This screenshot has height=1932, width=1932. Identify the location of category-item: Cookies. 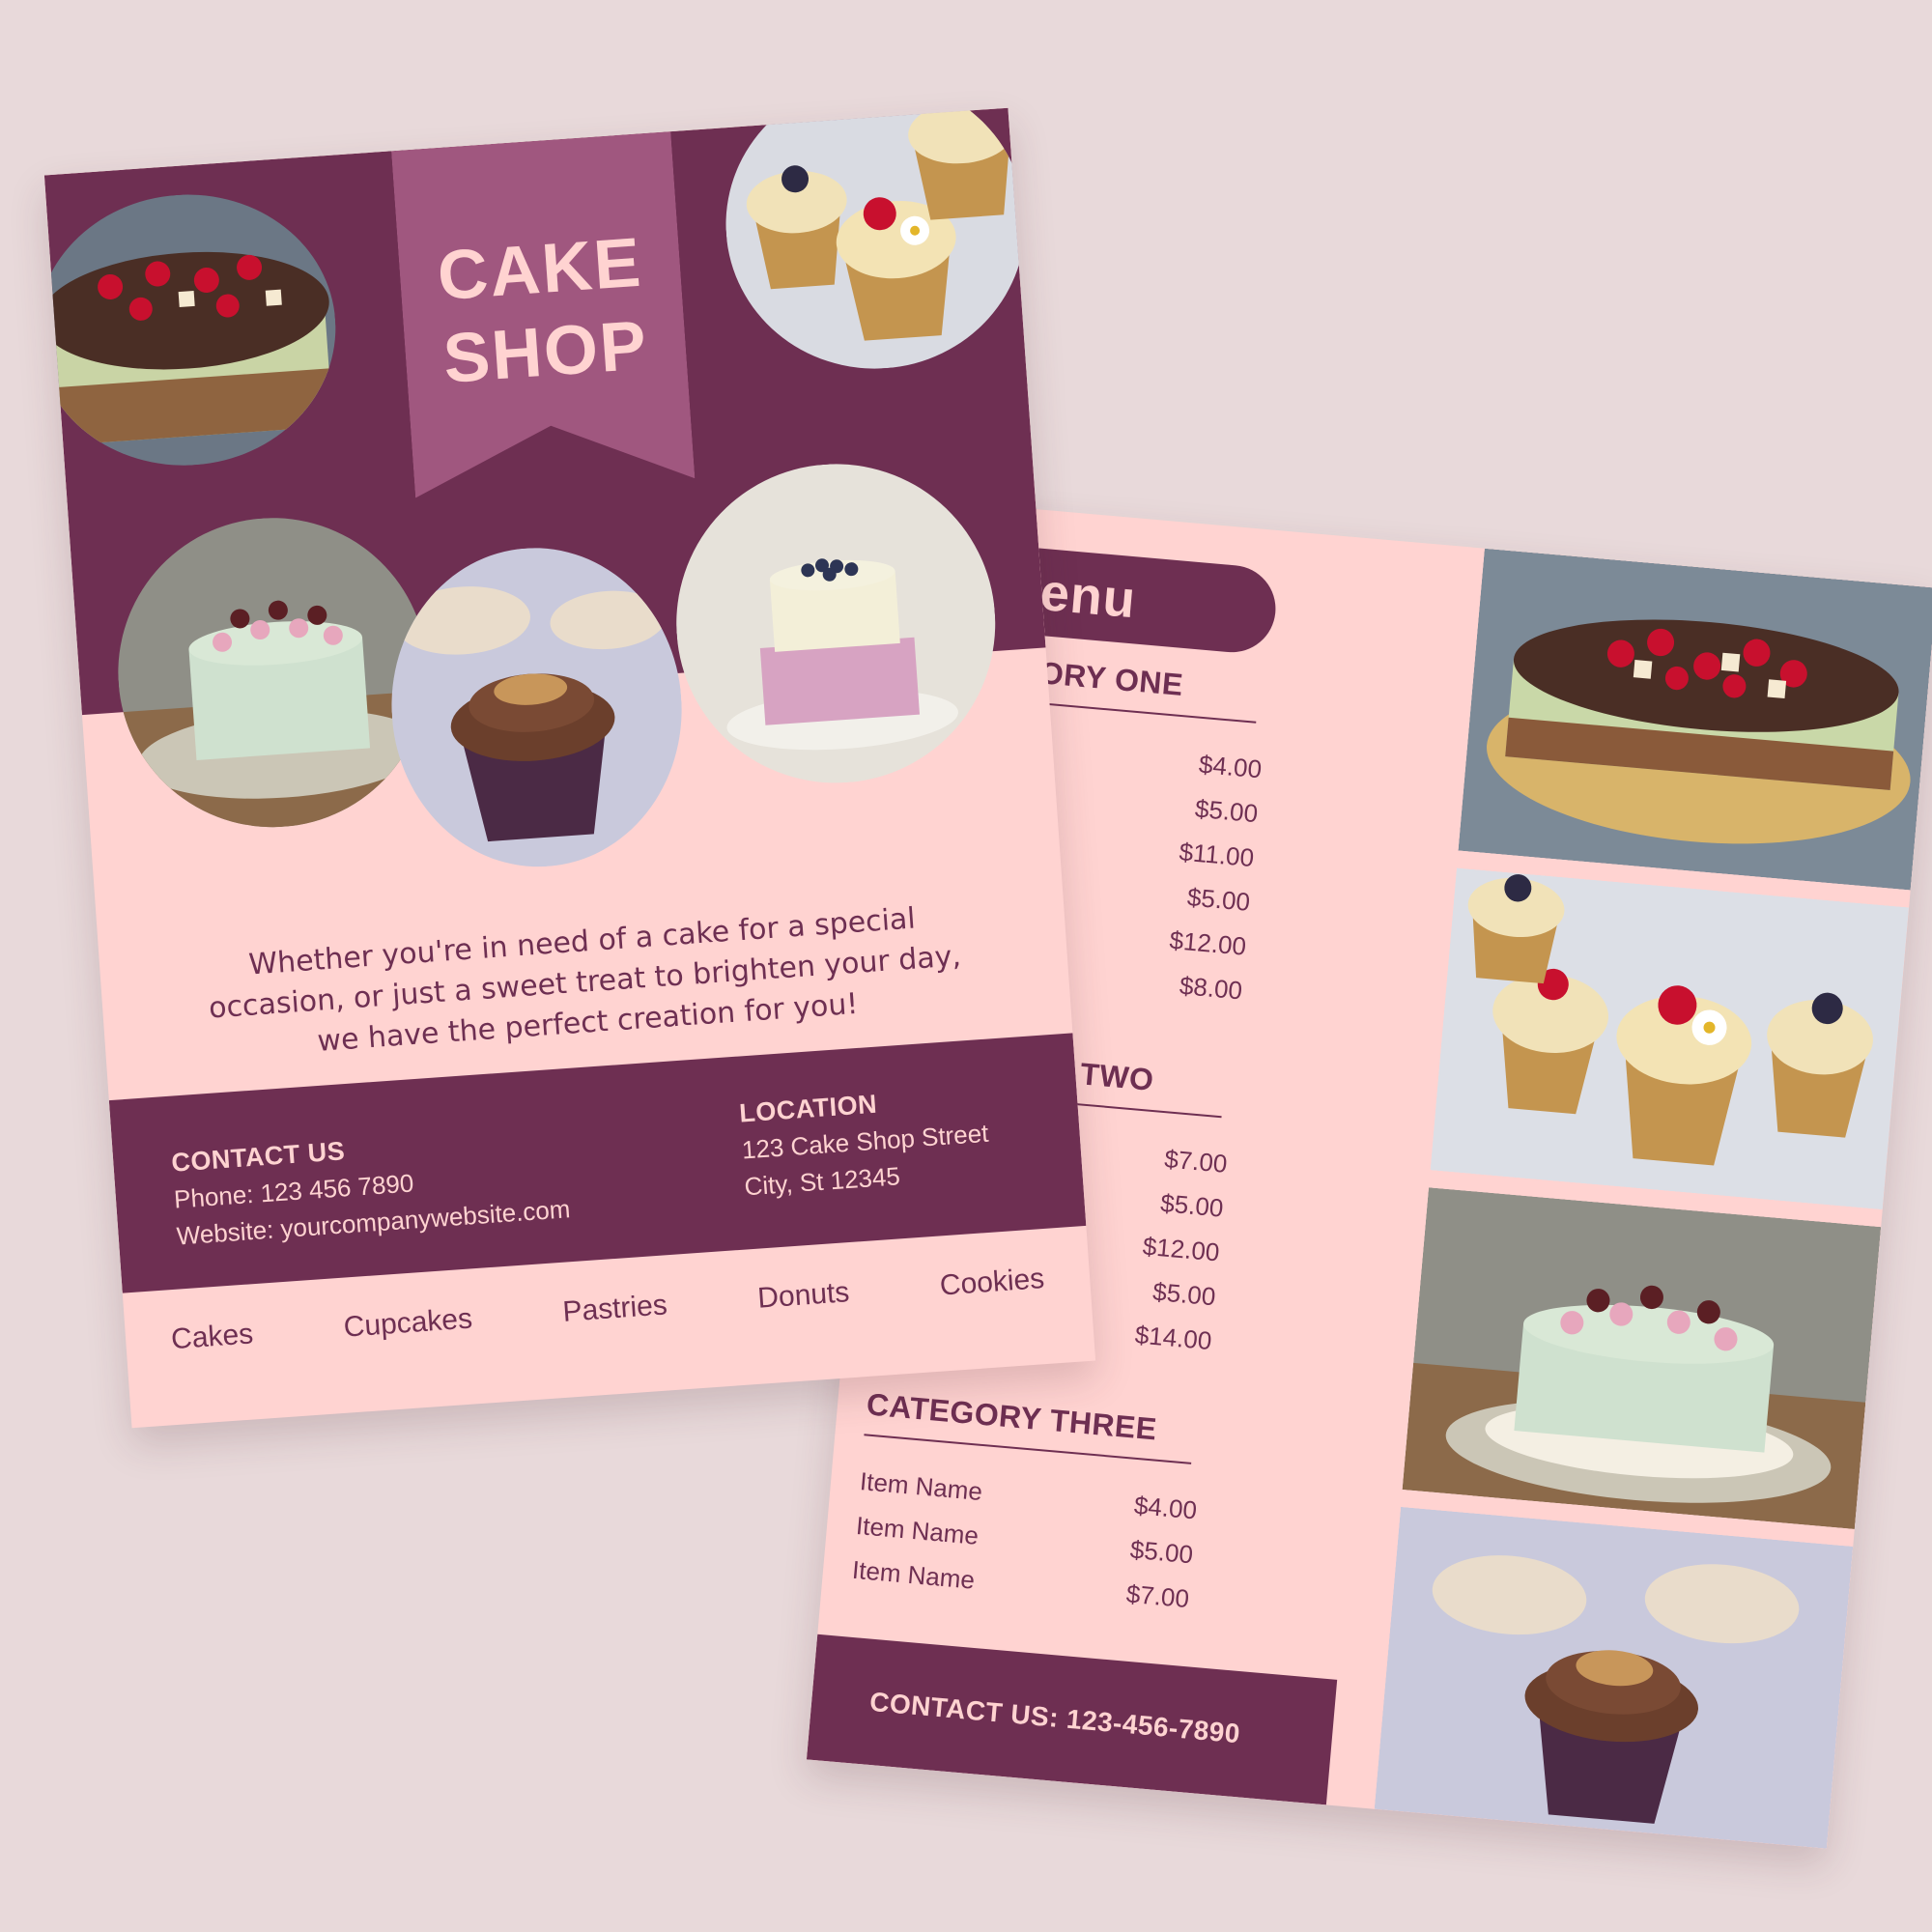
(992, 1282).